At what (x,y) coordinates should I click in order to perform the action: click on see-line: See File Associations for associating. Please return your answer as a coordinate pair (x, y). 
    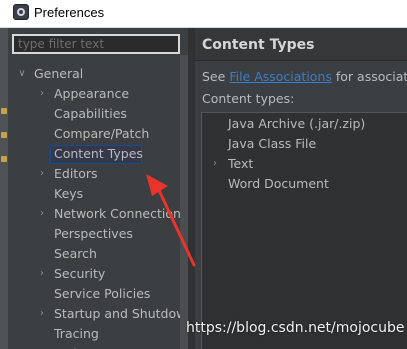
    Looking at the image, I should click on (304, 76).